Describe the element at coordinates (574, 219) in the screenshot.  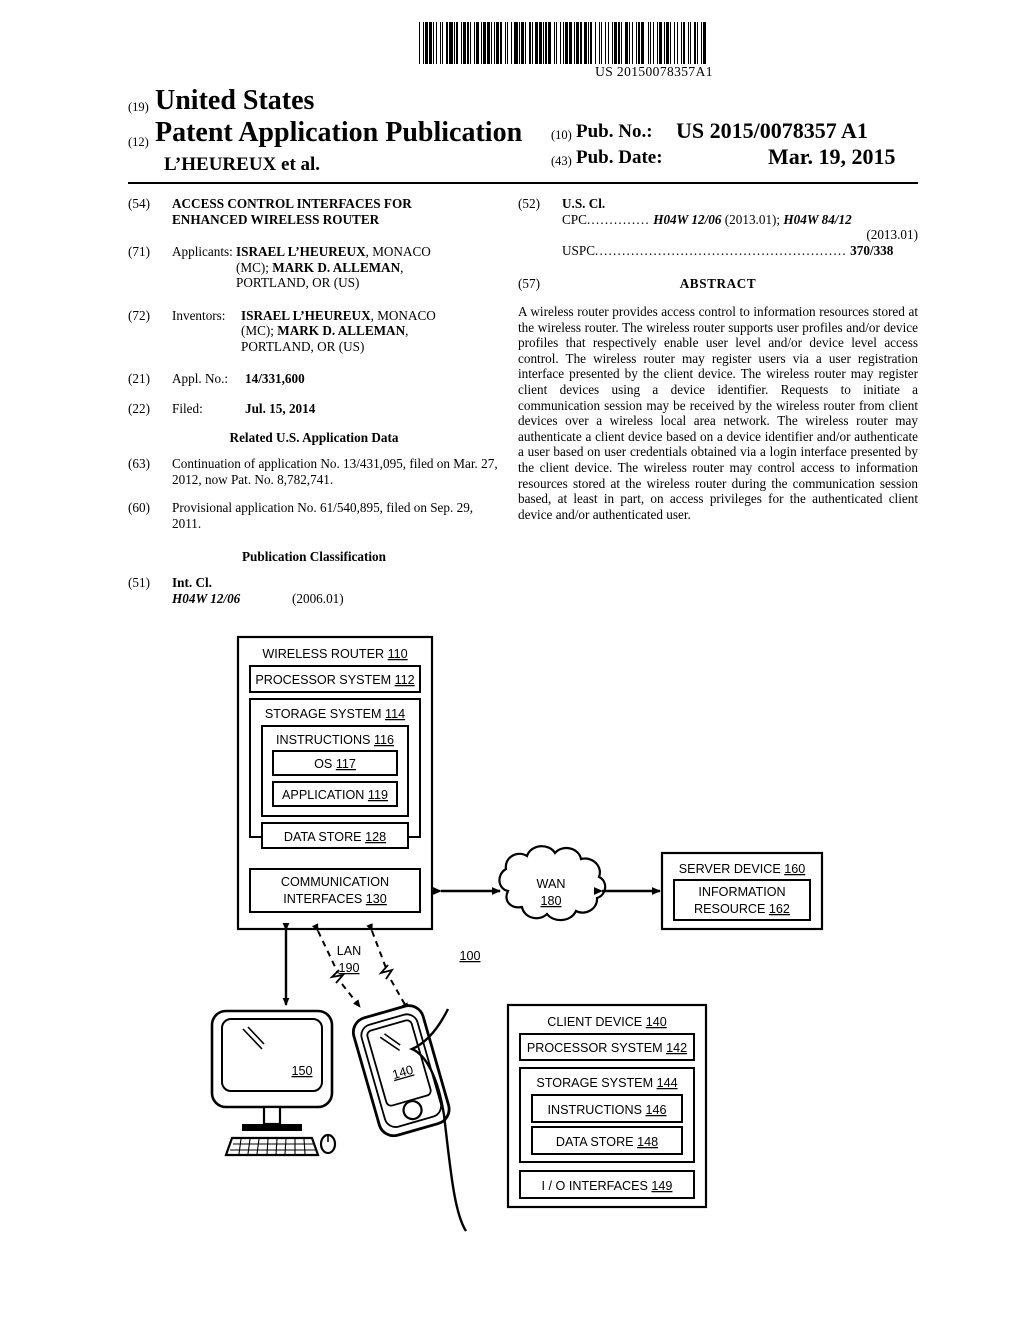
I see `cpc-label: CPC` at that location.